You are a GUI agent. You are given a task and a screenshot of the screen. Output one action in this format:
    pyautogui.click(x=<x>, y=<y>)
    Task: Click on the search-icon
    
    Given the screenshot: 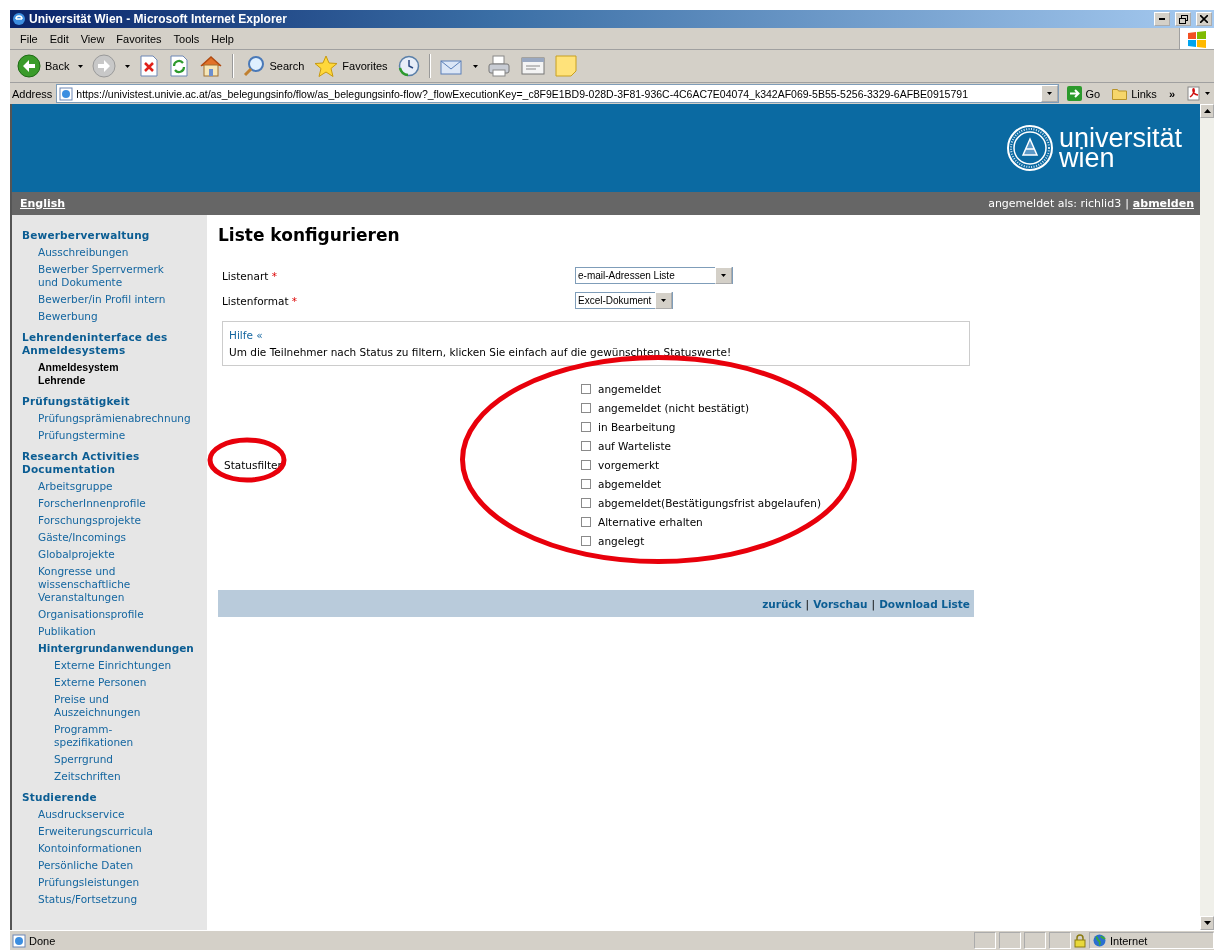 What is the action you would take?
    pyautogui.click(x=254, y=66)
    